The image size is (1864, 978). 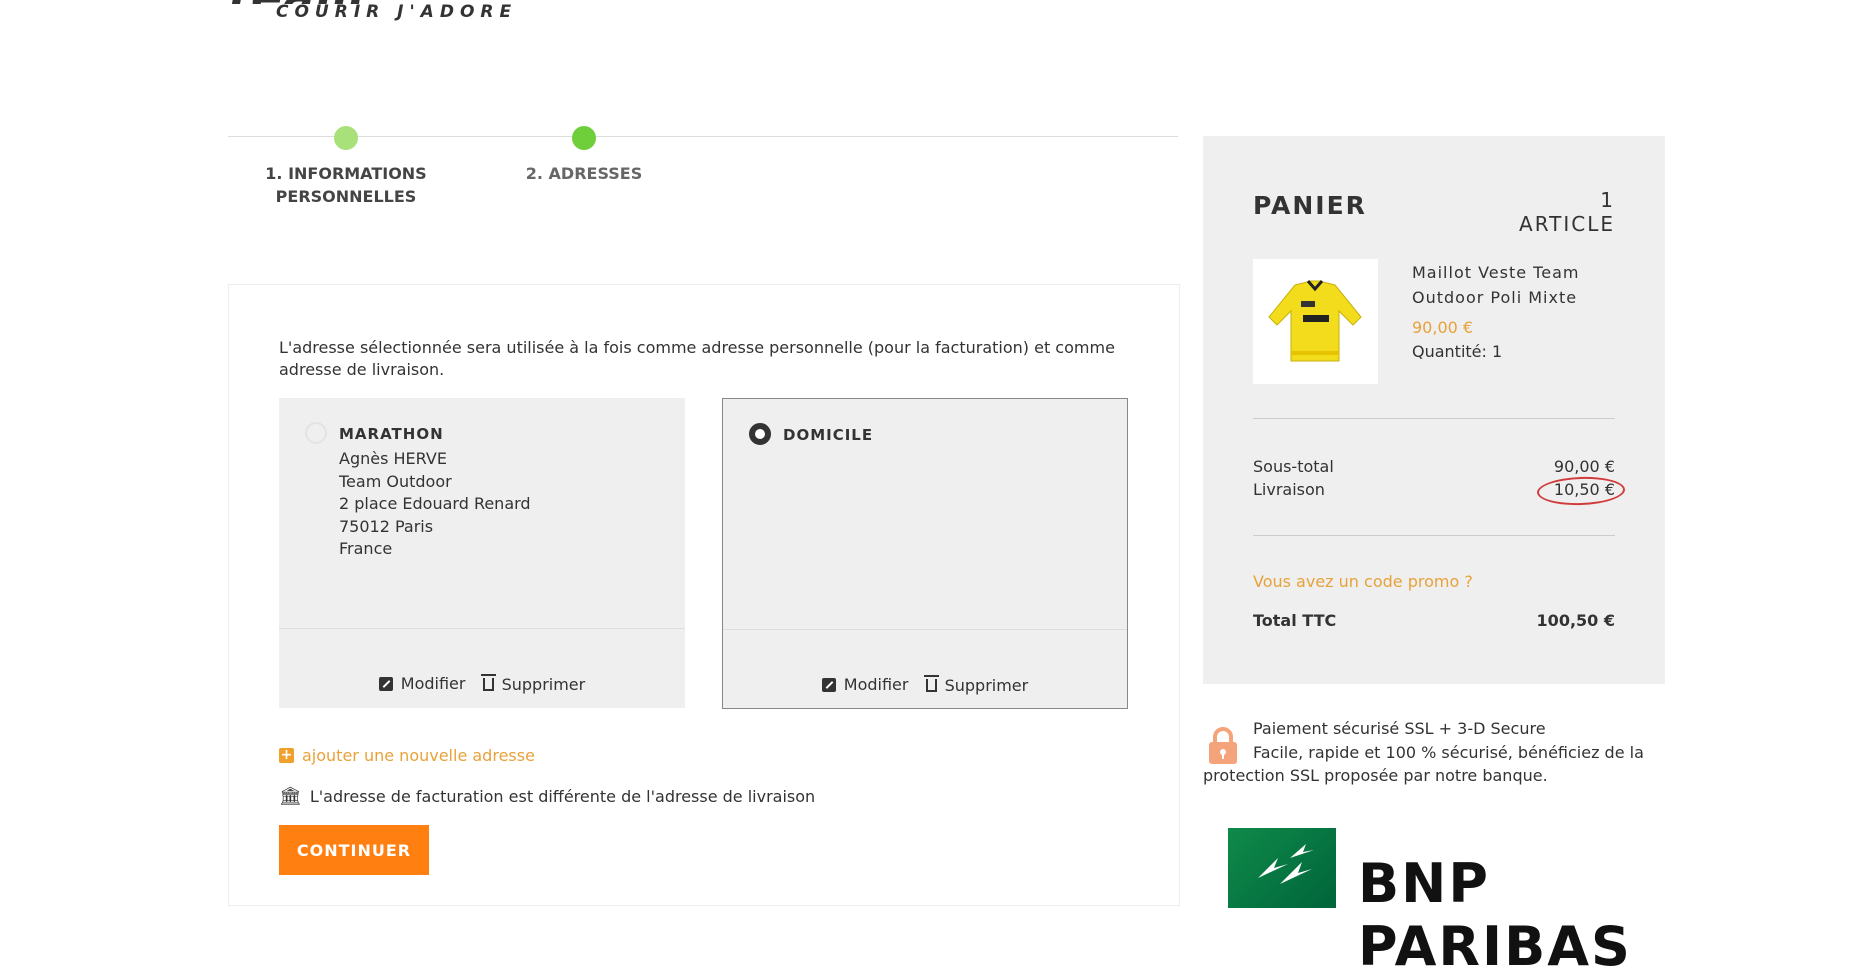 I want to click on shipping-label: Livraison, so click(x=1289, y=489).